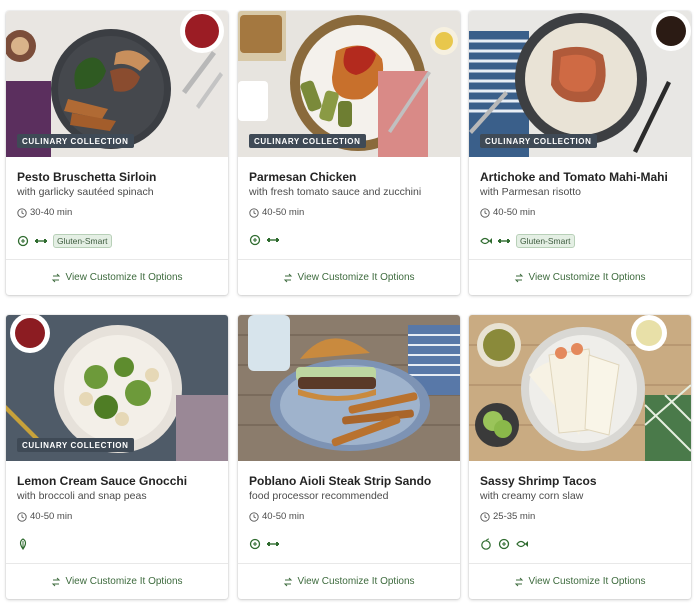 This screenshot has width=699, height=605. What do you see at coordinates (580, 481) in the screenshot?
I see `recipe-title: Sassy Shrimp Tacos` at bounding box center [580, 481].